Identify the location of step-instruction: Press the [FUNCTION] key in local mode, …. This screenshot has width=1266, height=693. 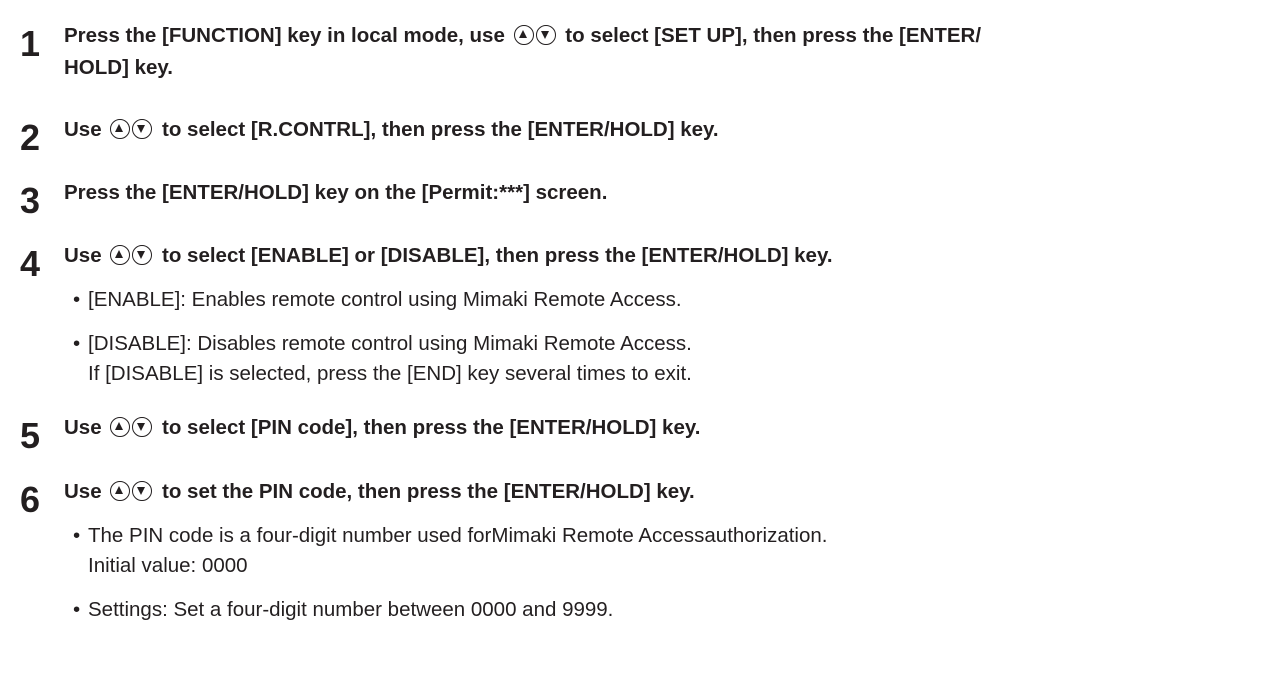
(659, 52).